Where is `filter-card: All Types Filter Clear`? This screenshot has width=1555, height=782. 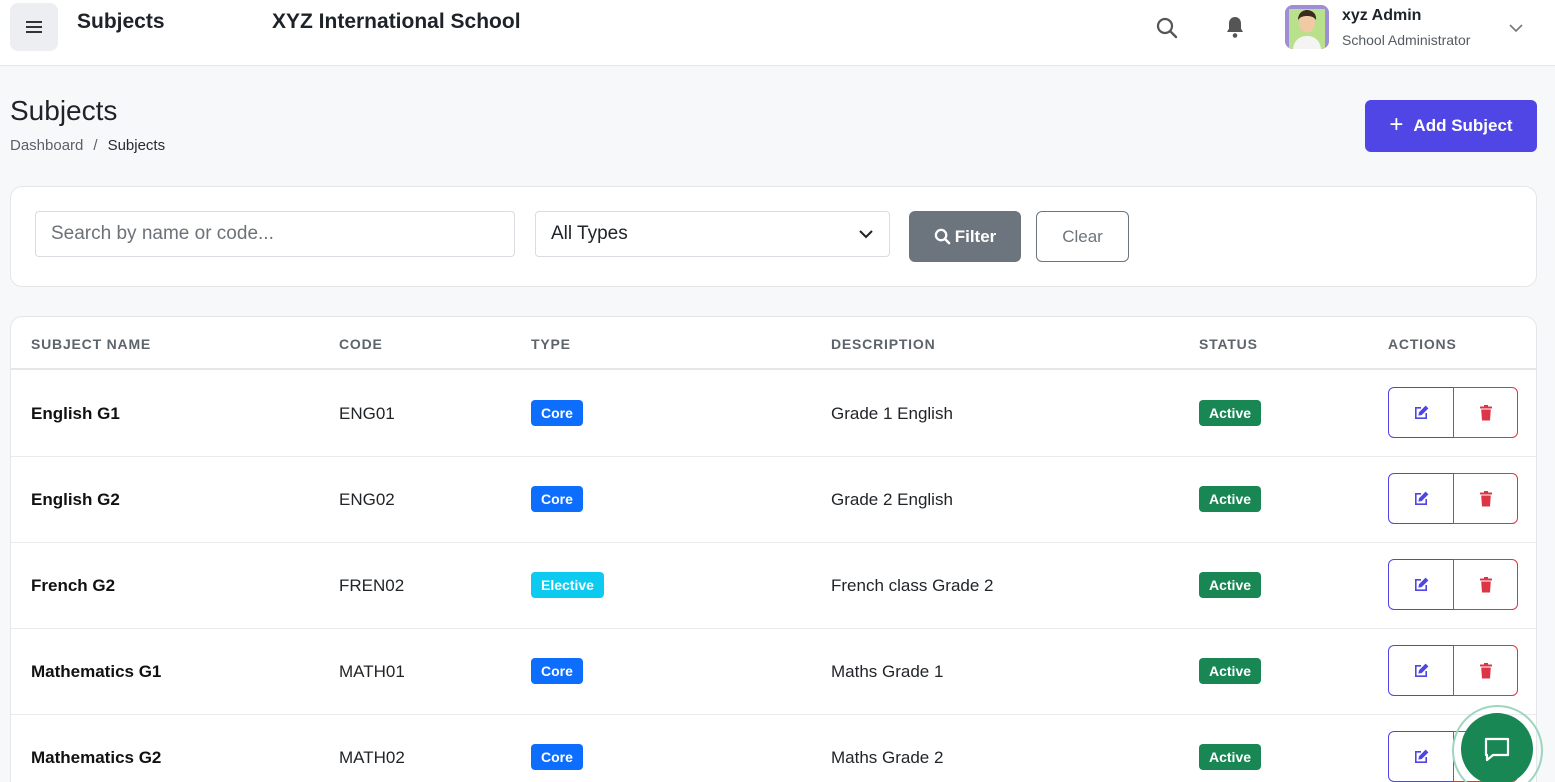 filter-card: All Types Filter Clear is located at coordinates (773, 236).